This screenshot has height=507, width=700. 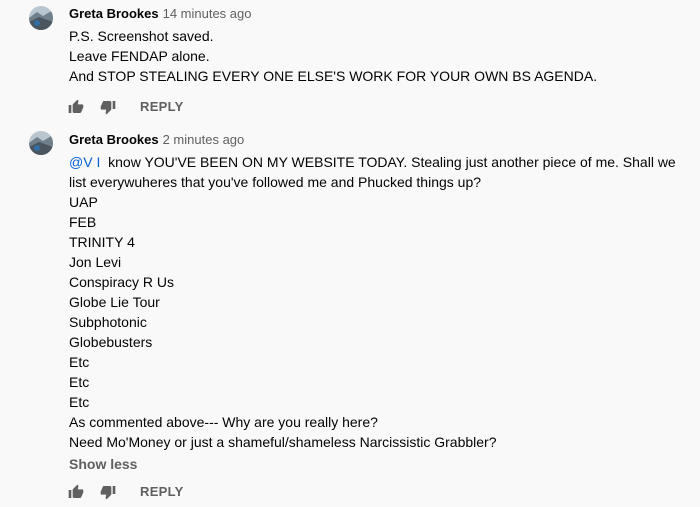 I want to click on show-less-button: Show less, so click(x=103, y=464).